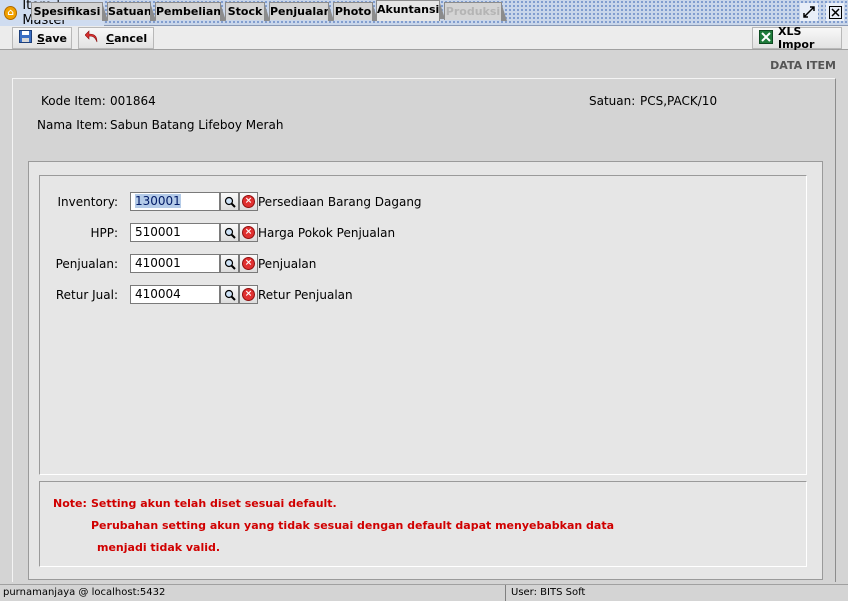 This screenshot has width=848, height=601. I want to click on tab-produksi: Produksi, so click(475, 11).